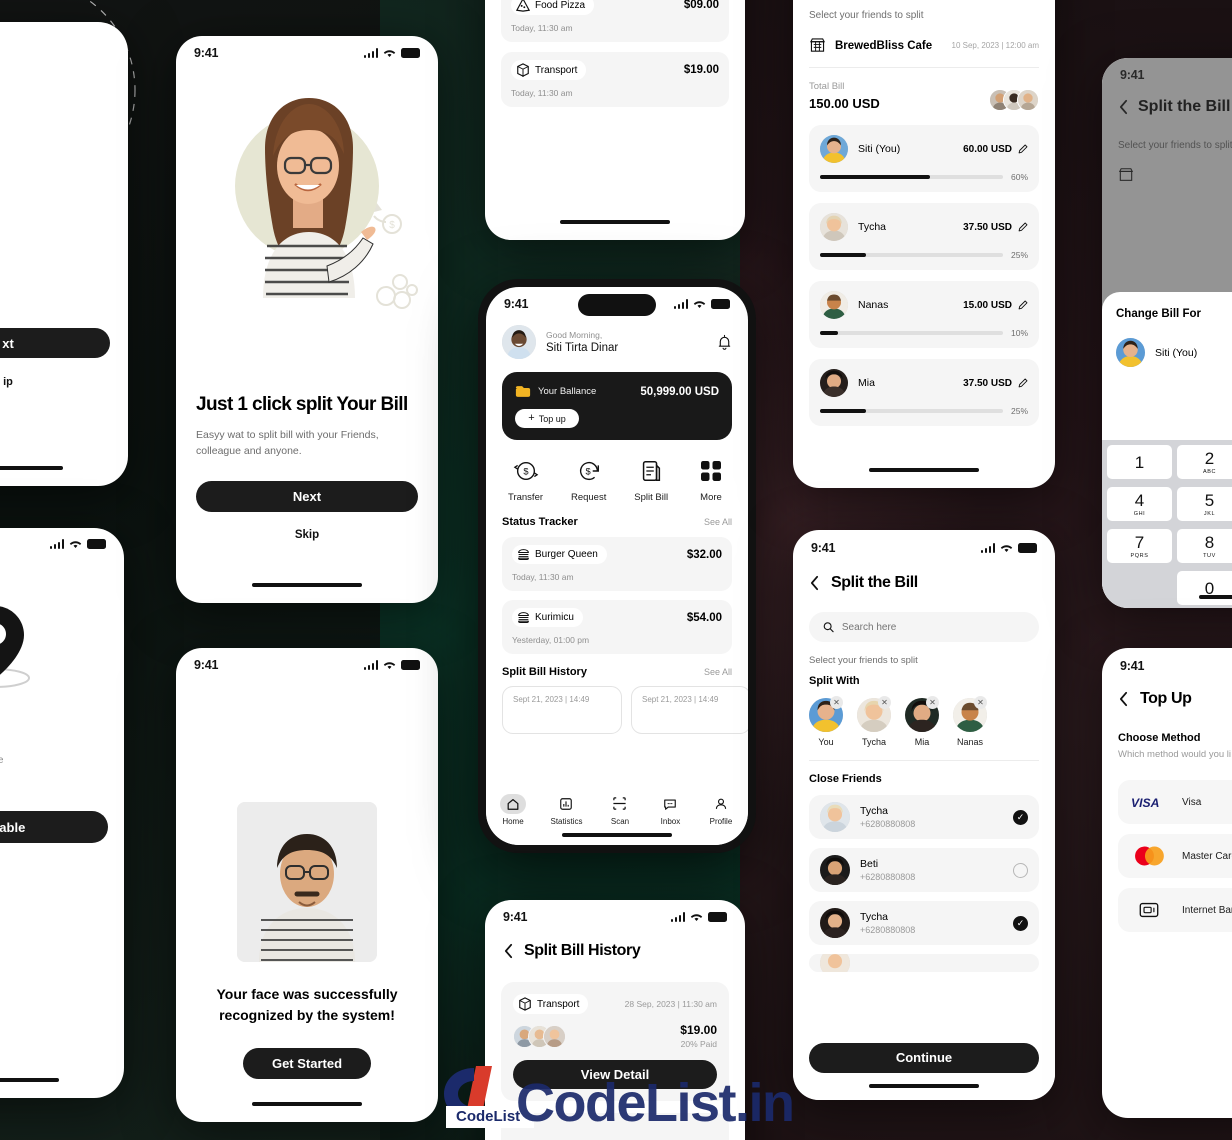 The width and height of the screenshot is (1232, 1140). Describe the element at coordinates (924, 314) in the screenshot. I see `person-split-row: Nanas 15.00 USD 10%` at that location.